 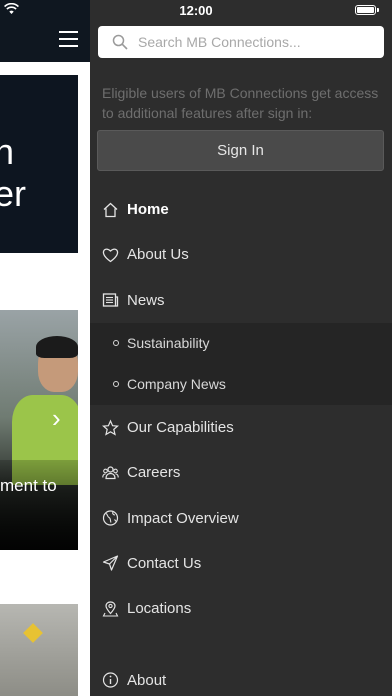 I want to click on search-input, so click(x=258, y=42).